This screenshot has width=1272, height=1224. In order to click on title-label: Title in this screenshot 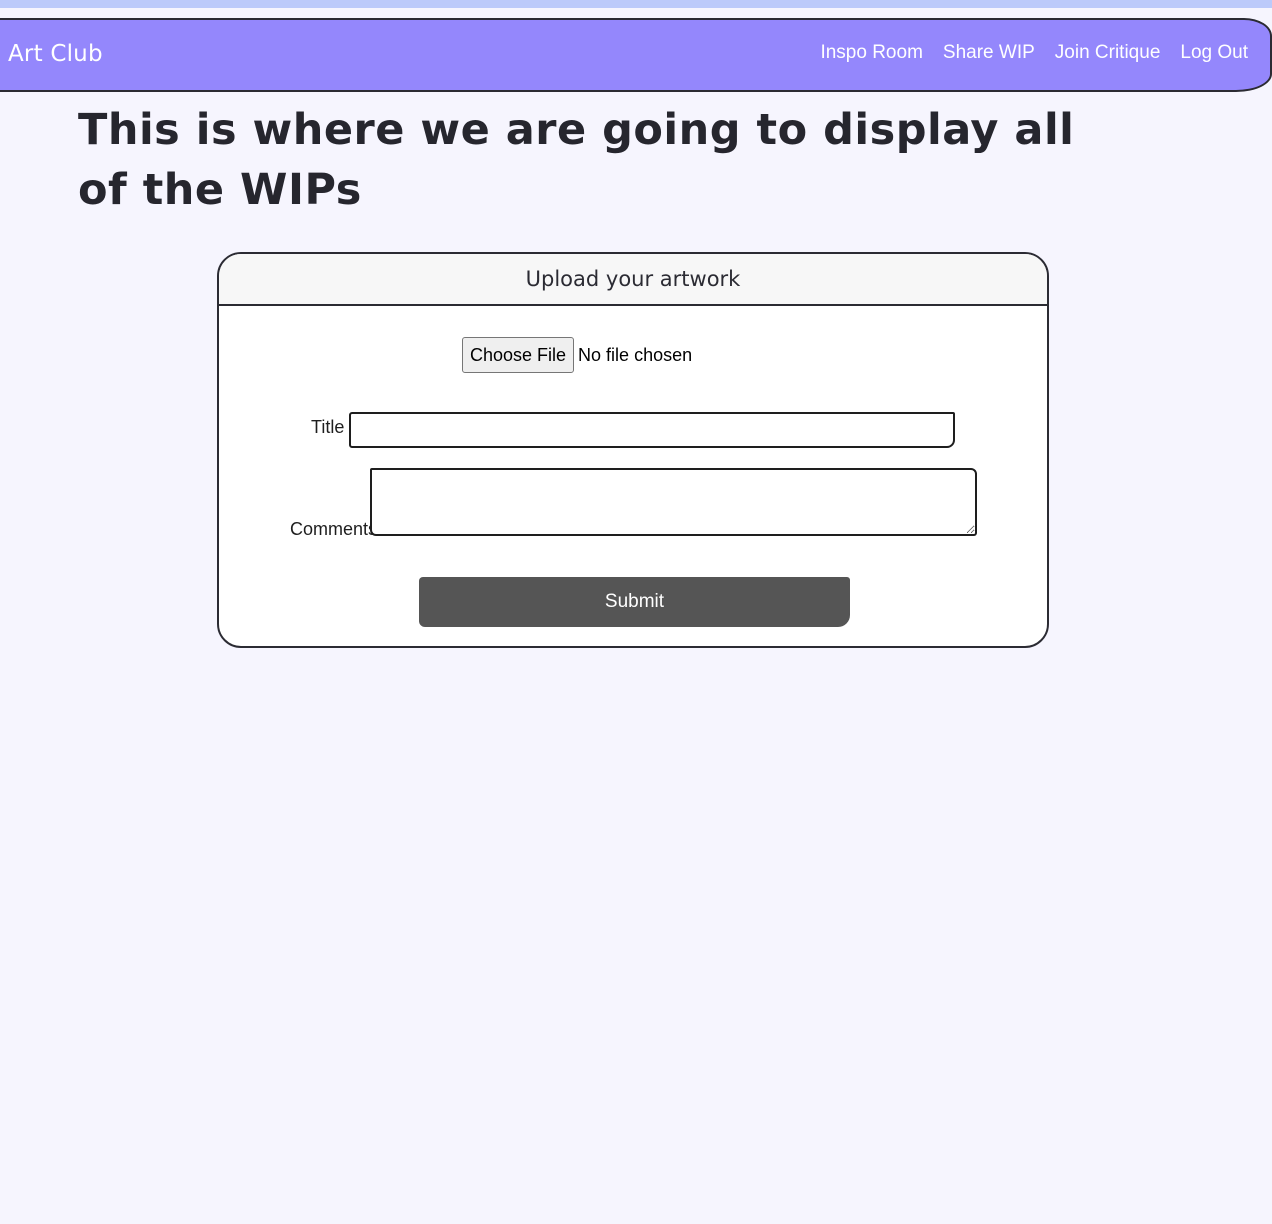, I will do `click(328, 427)`.